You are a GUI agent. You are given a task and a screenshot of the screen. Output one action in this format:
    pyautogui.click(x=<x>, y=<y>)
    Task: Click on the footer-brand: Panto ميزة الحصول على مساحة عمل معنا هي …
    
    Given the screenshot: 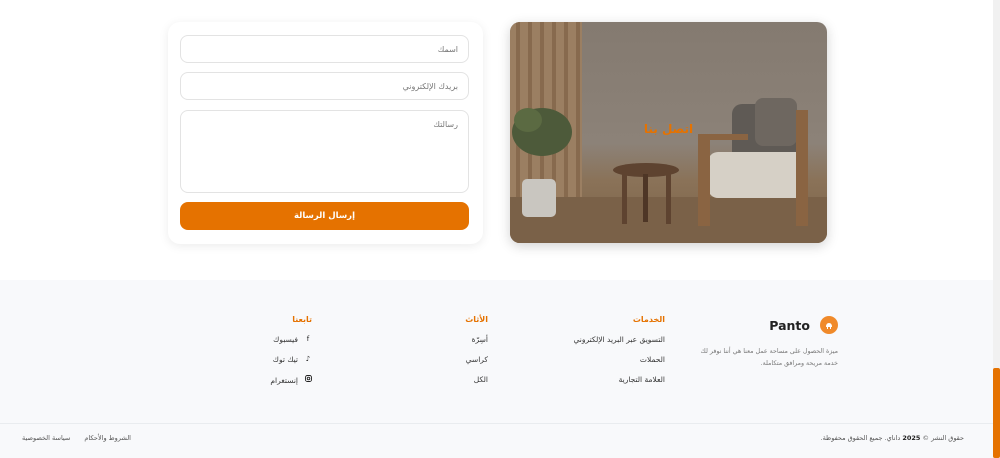 What is the action you would take?
    pyautogui.click(x=762, y=343)
    